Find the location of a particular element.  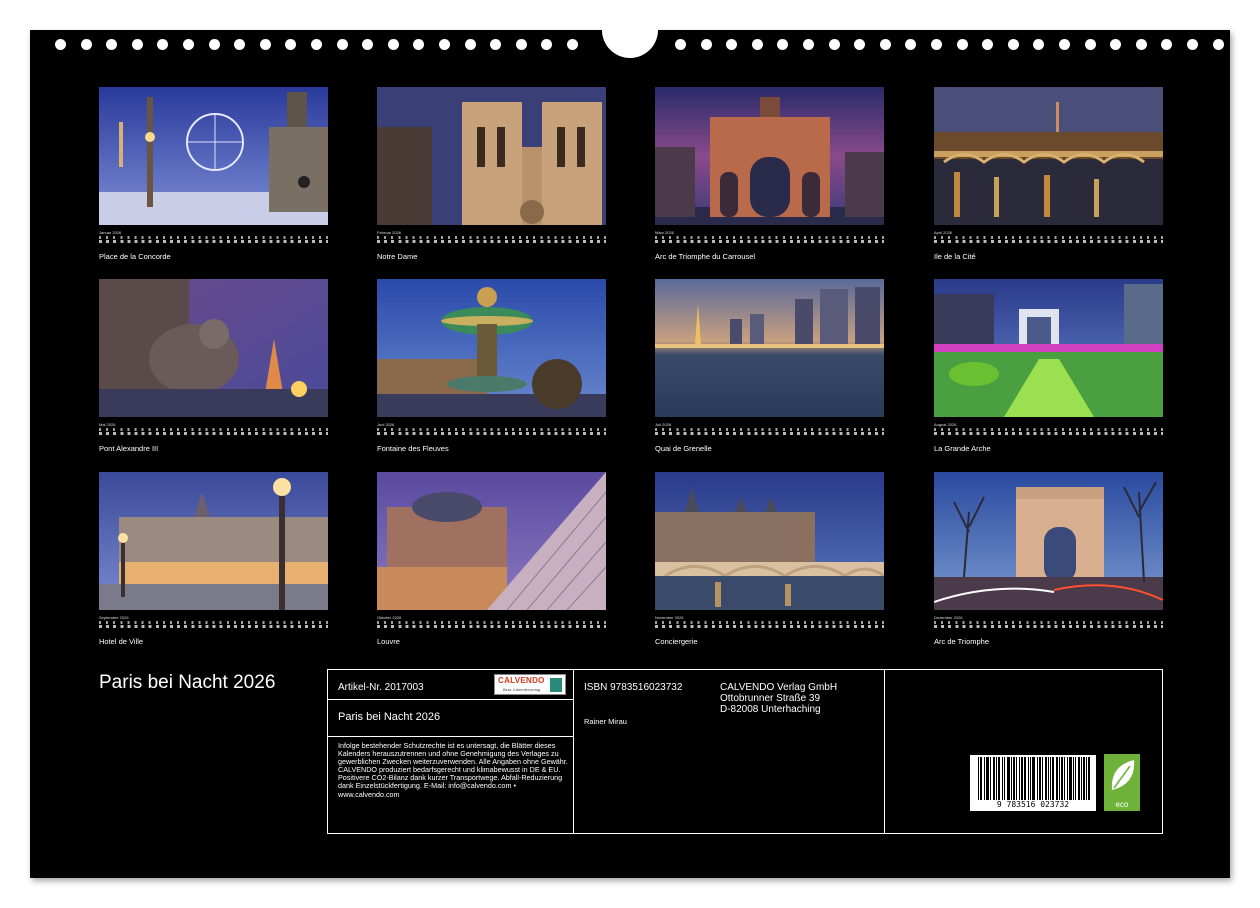

place-caption: Pont Alexandre III is located at coordinates (213, 448).